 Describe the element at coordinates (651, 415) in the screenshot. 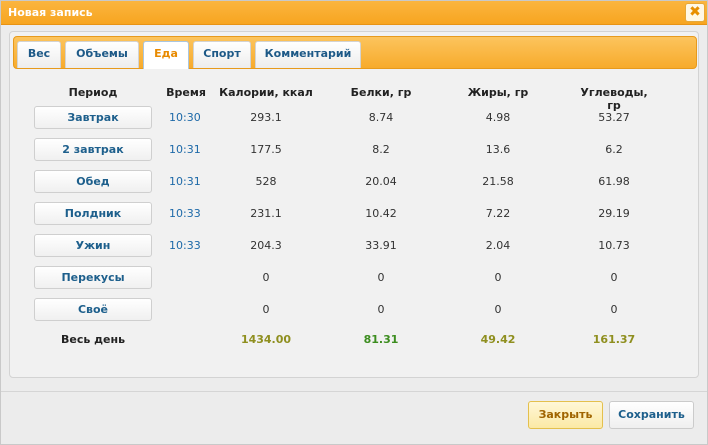

I see `save-button: Сохранить` at that location.